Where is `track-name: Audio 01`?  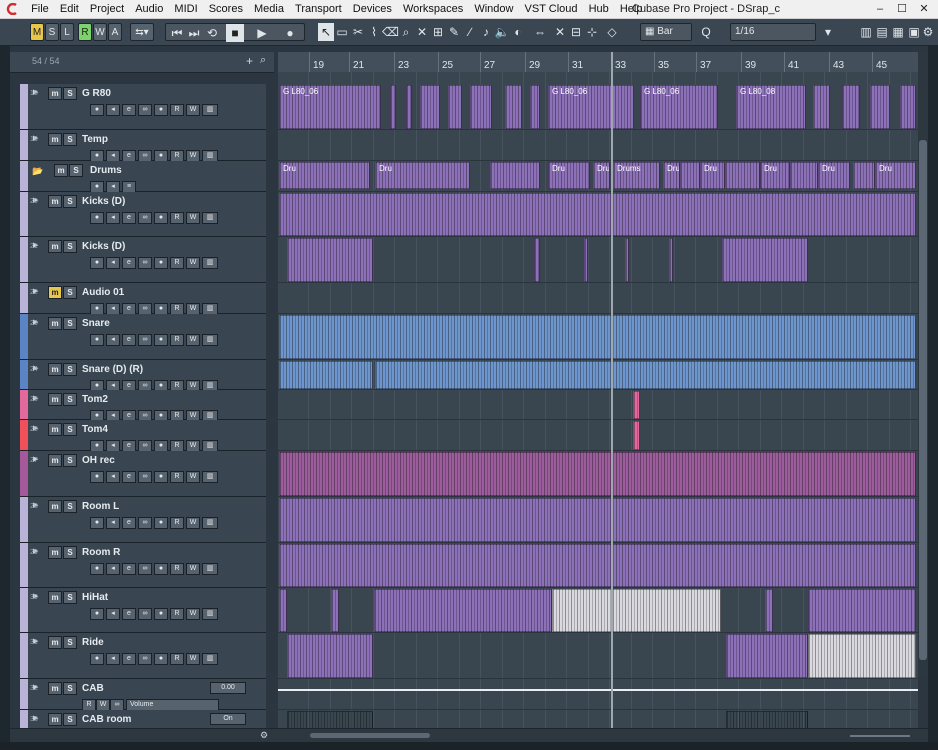
track-name: Audio 01 is located at coordinates (103, 292).